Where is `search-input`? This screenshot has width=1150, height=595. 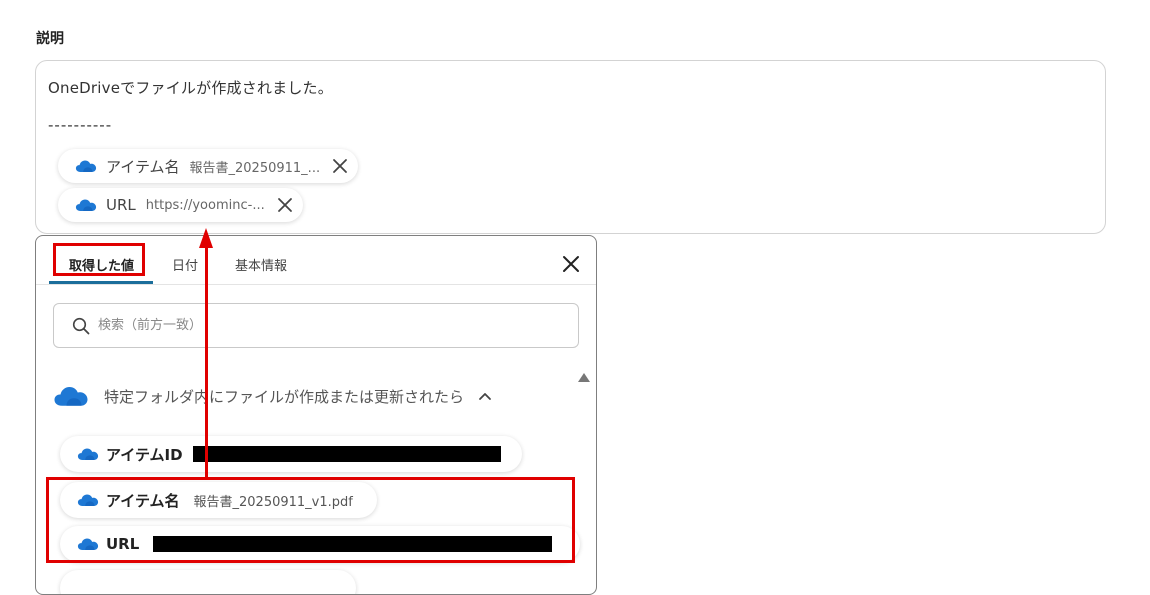 search-input is located at coordinates (318, 325).